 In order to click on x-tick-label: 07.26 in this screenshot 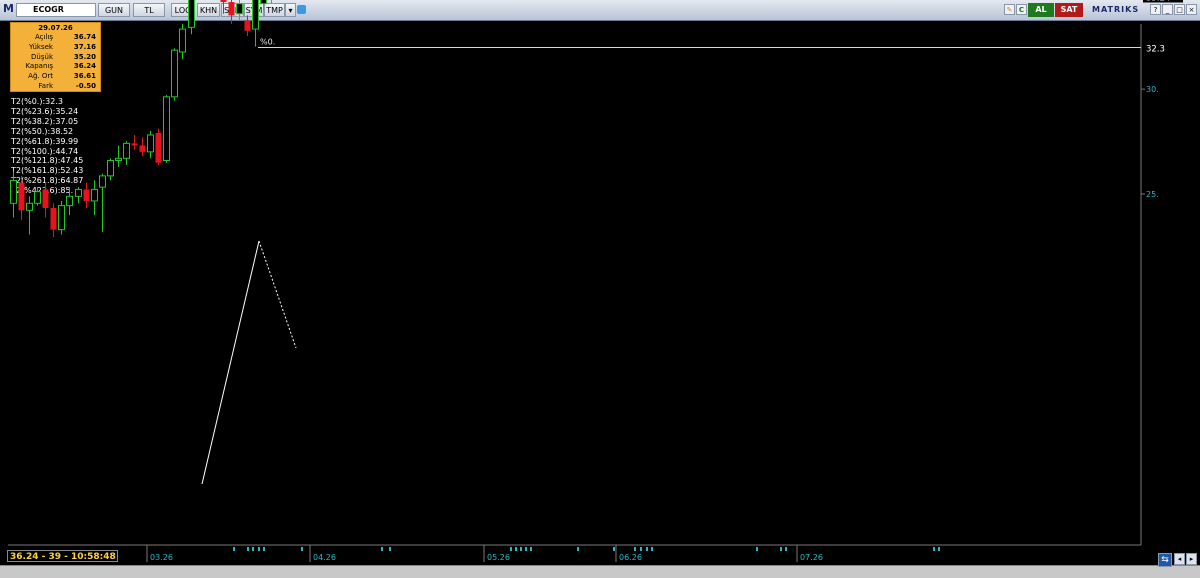, I will do `click(811, 557)`.